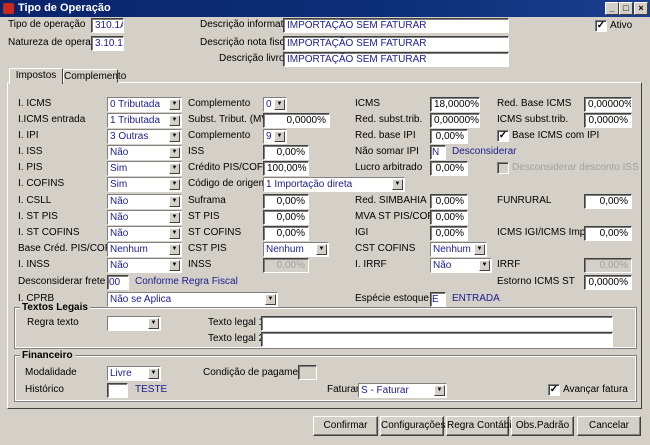 This screenshot has height=445, width=650. What do you see at coordinates (608, 104) in the screenshot?
I see `red-base-icms-input: 0,00000%` at bounding box center [608, 104].